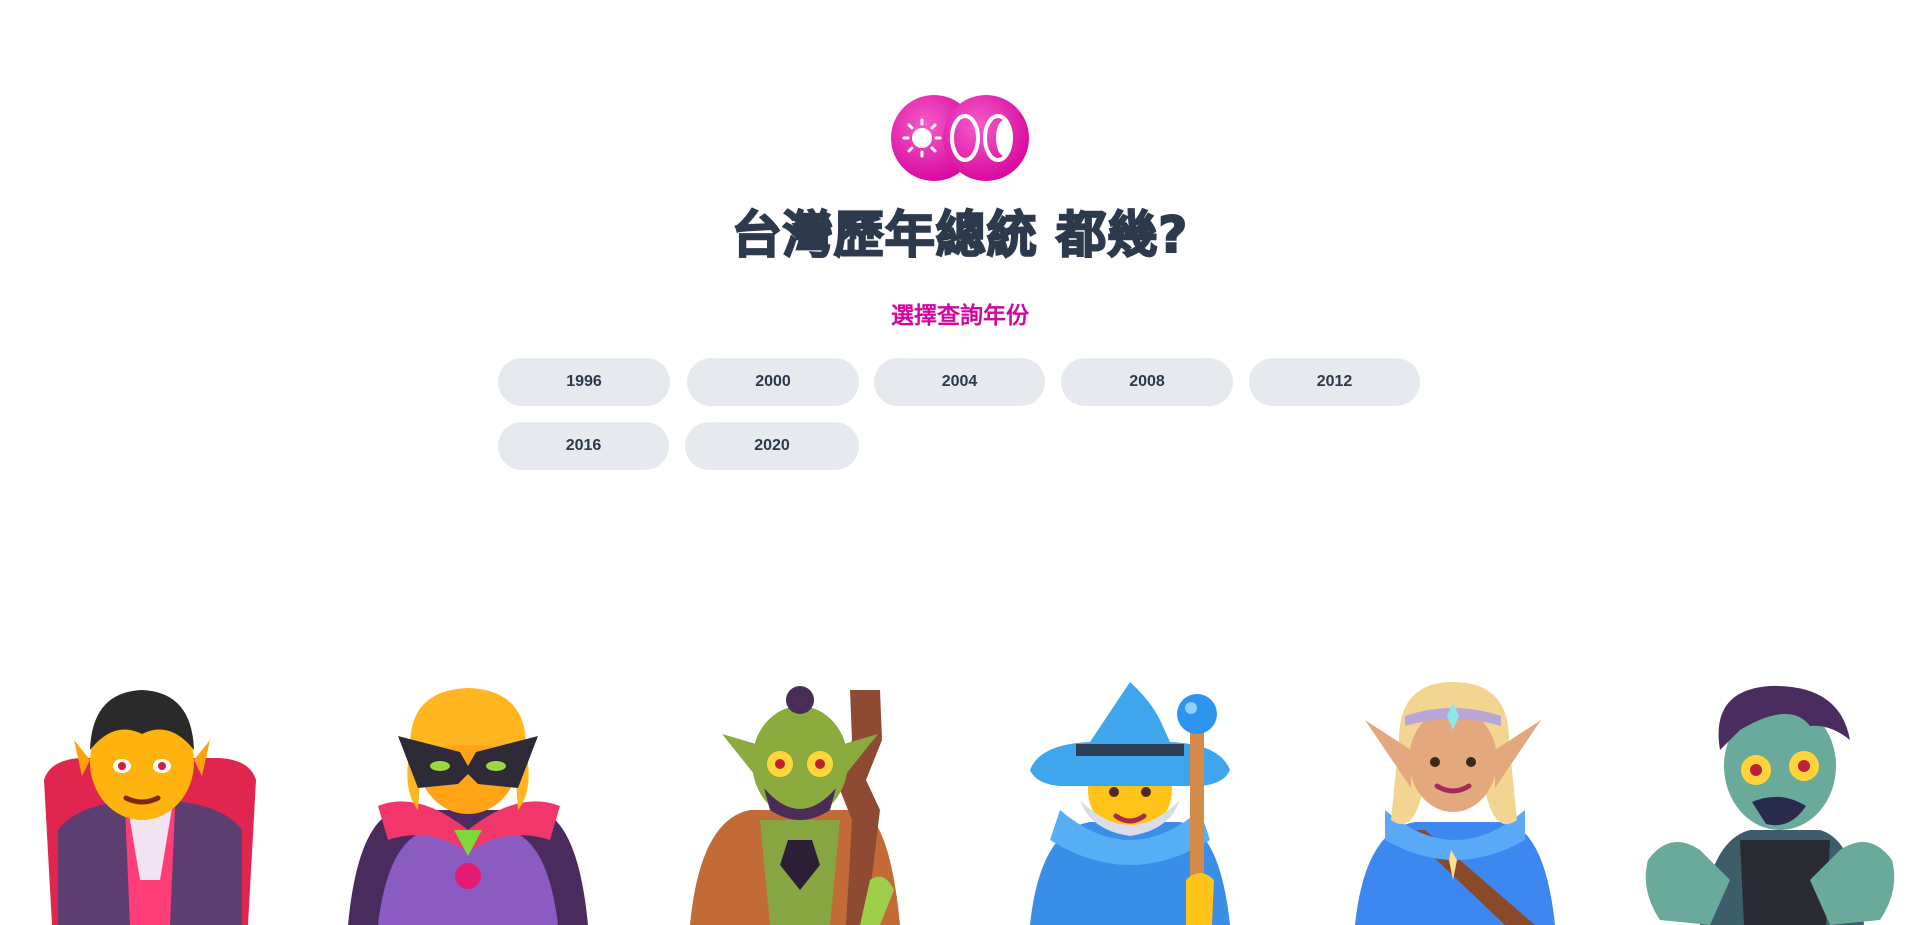 The image size is (1920, 925). I want to click on page-title: 台灣歷年總統 都幾?, so click(960, 235).